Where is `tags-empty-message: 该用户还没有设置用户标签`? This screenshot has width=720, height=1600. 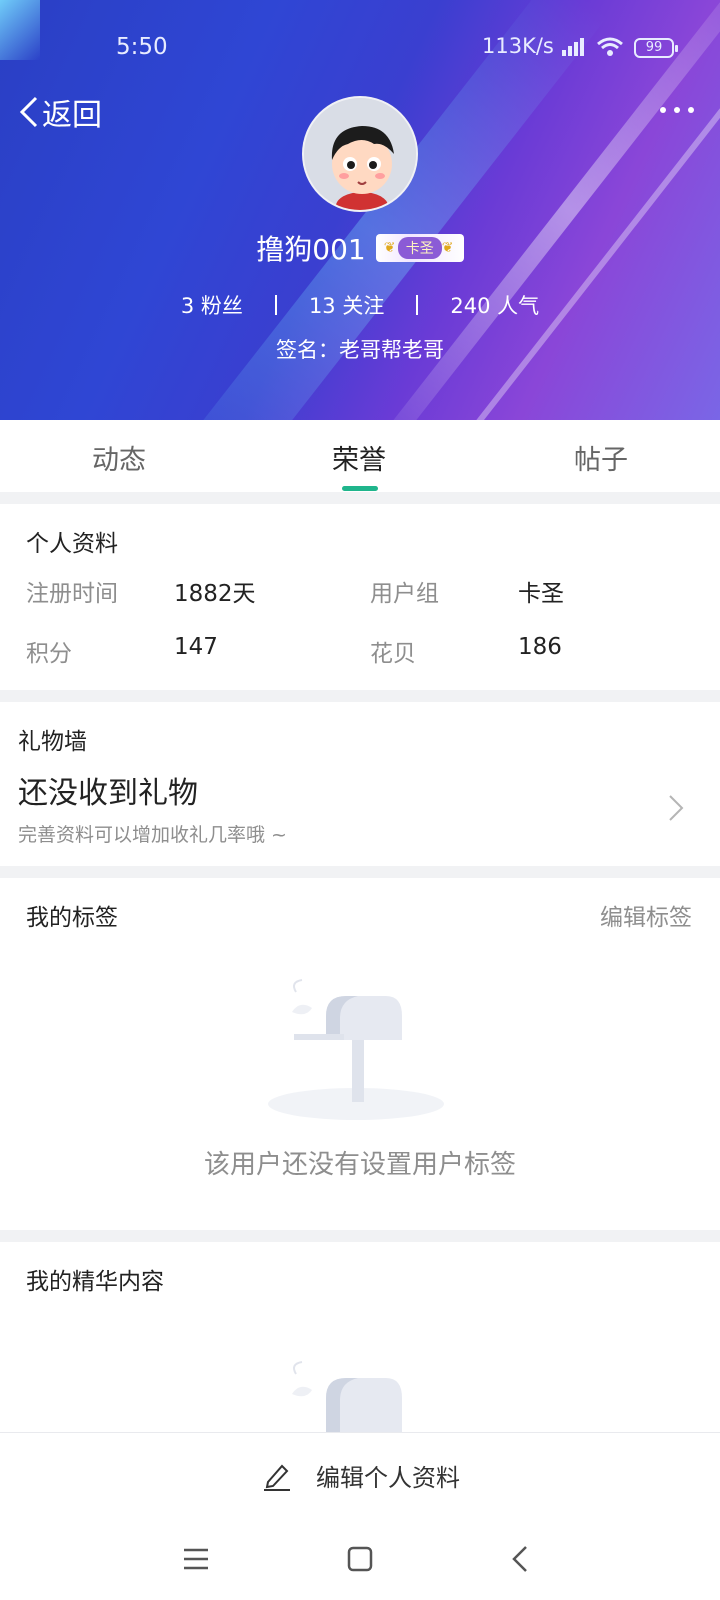
tags-empty-message: 该用户还没有设置用户标签 is located at coordinates (359, 1165).